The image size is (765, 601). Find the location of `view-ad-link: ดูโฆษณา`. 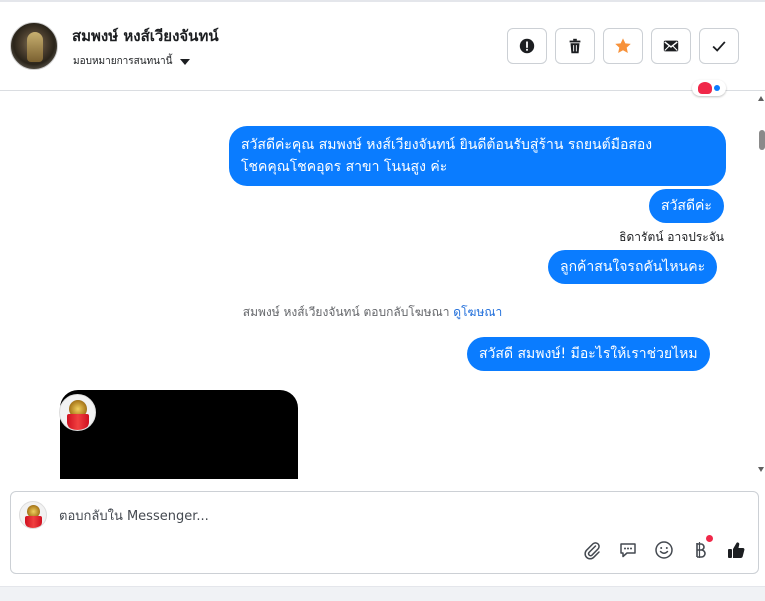

view-ad-link: ดูโฆษณา is located at coordinates (477, 312).